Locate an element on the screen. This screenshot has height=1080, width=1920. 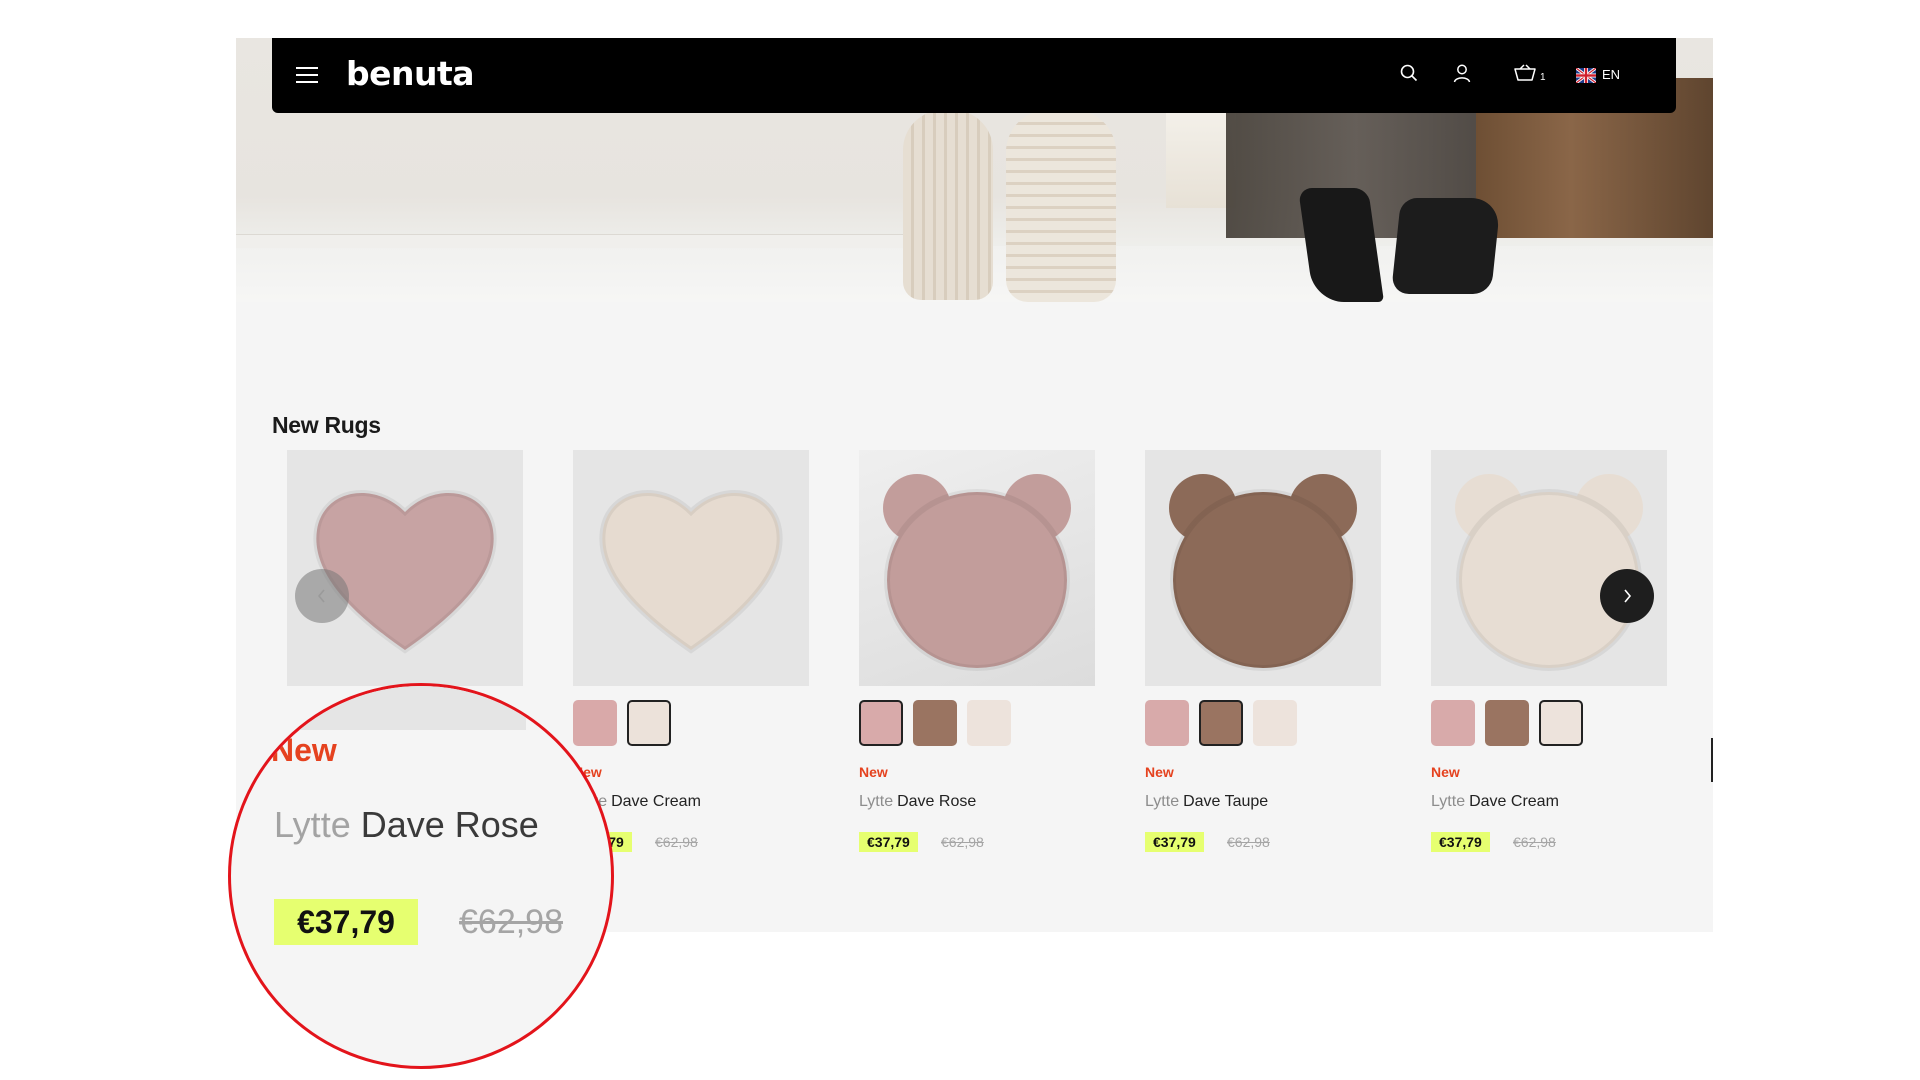
product-name: LytteDave Rose is located at coordinates (917, 802).